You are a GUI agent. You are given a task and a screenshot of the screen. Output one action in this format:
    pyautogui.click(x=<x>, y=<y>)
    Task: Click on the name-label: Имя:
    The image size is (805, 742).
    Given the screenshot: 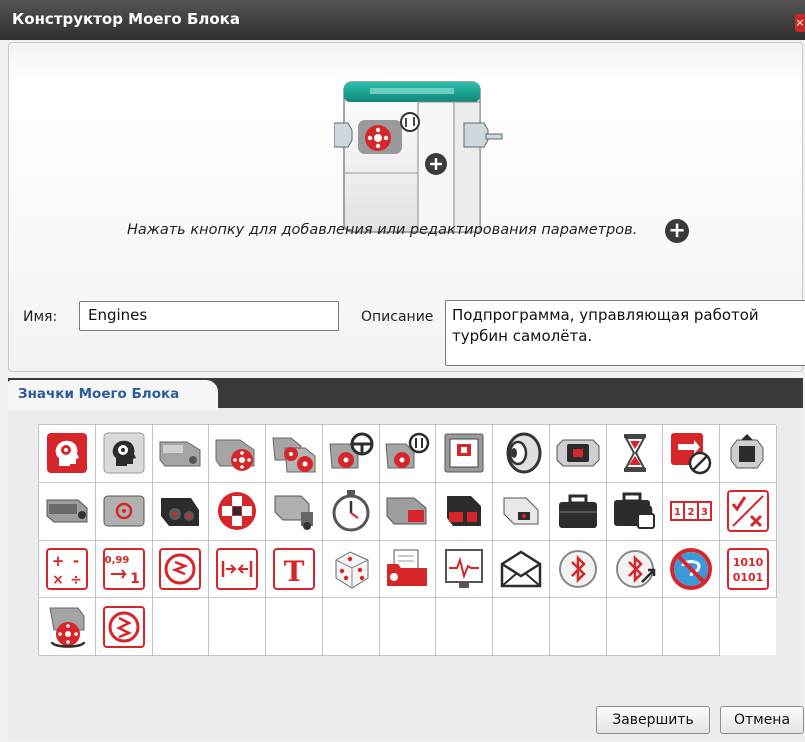 What is the action you would take?
    pyautogui.click(x=40, y=317)
    